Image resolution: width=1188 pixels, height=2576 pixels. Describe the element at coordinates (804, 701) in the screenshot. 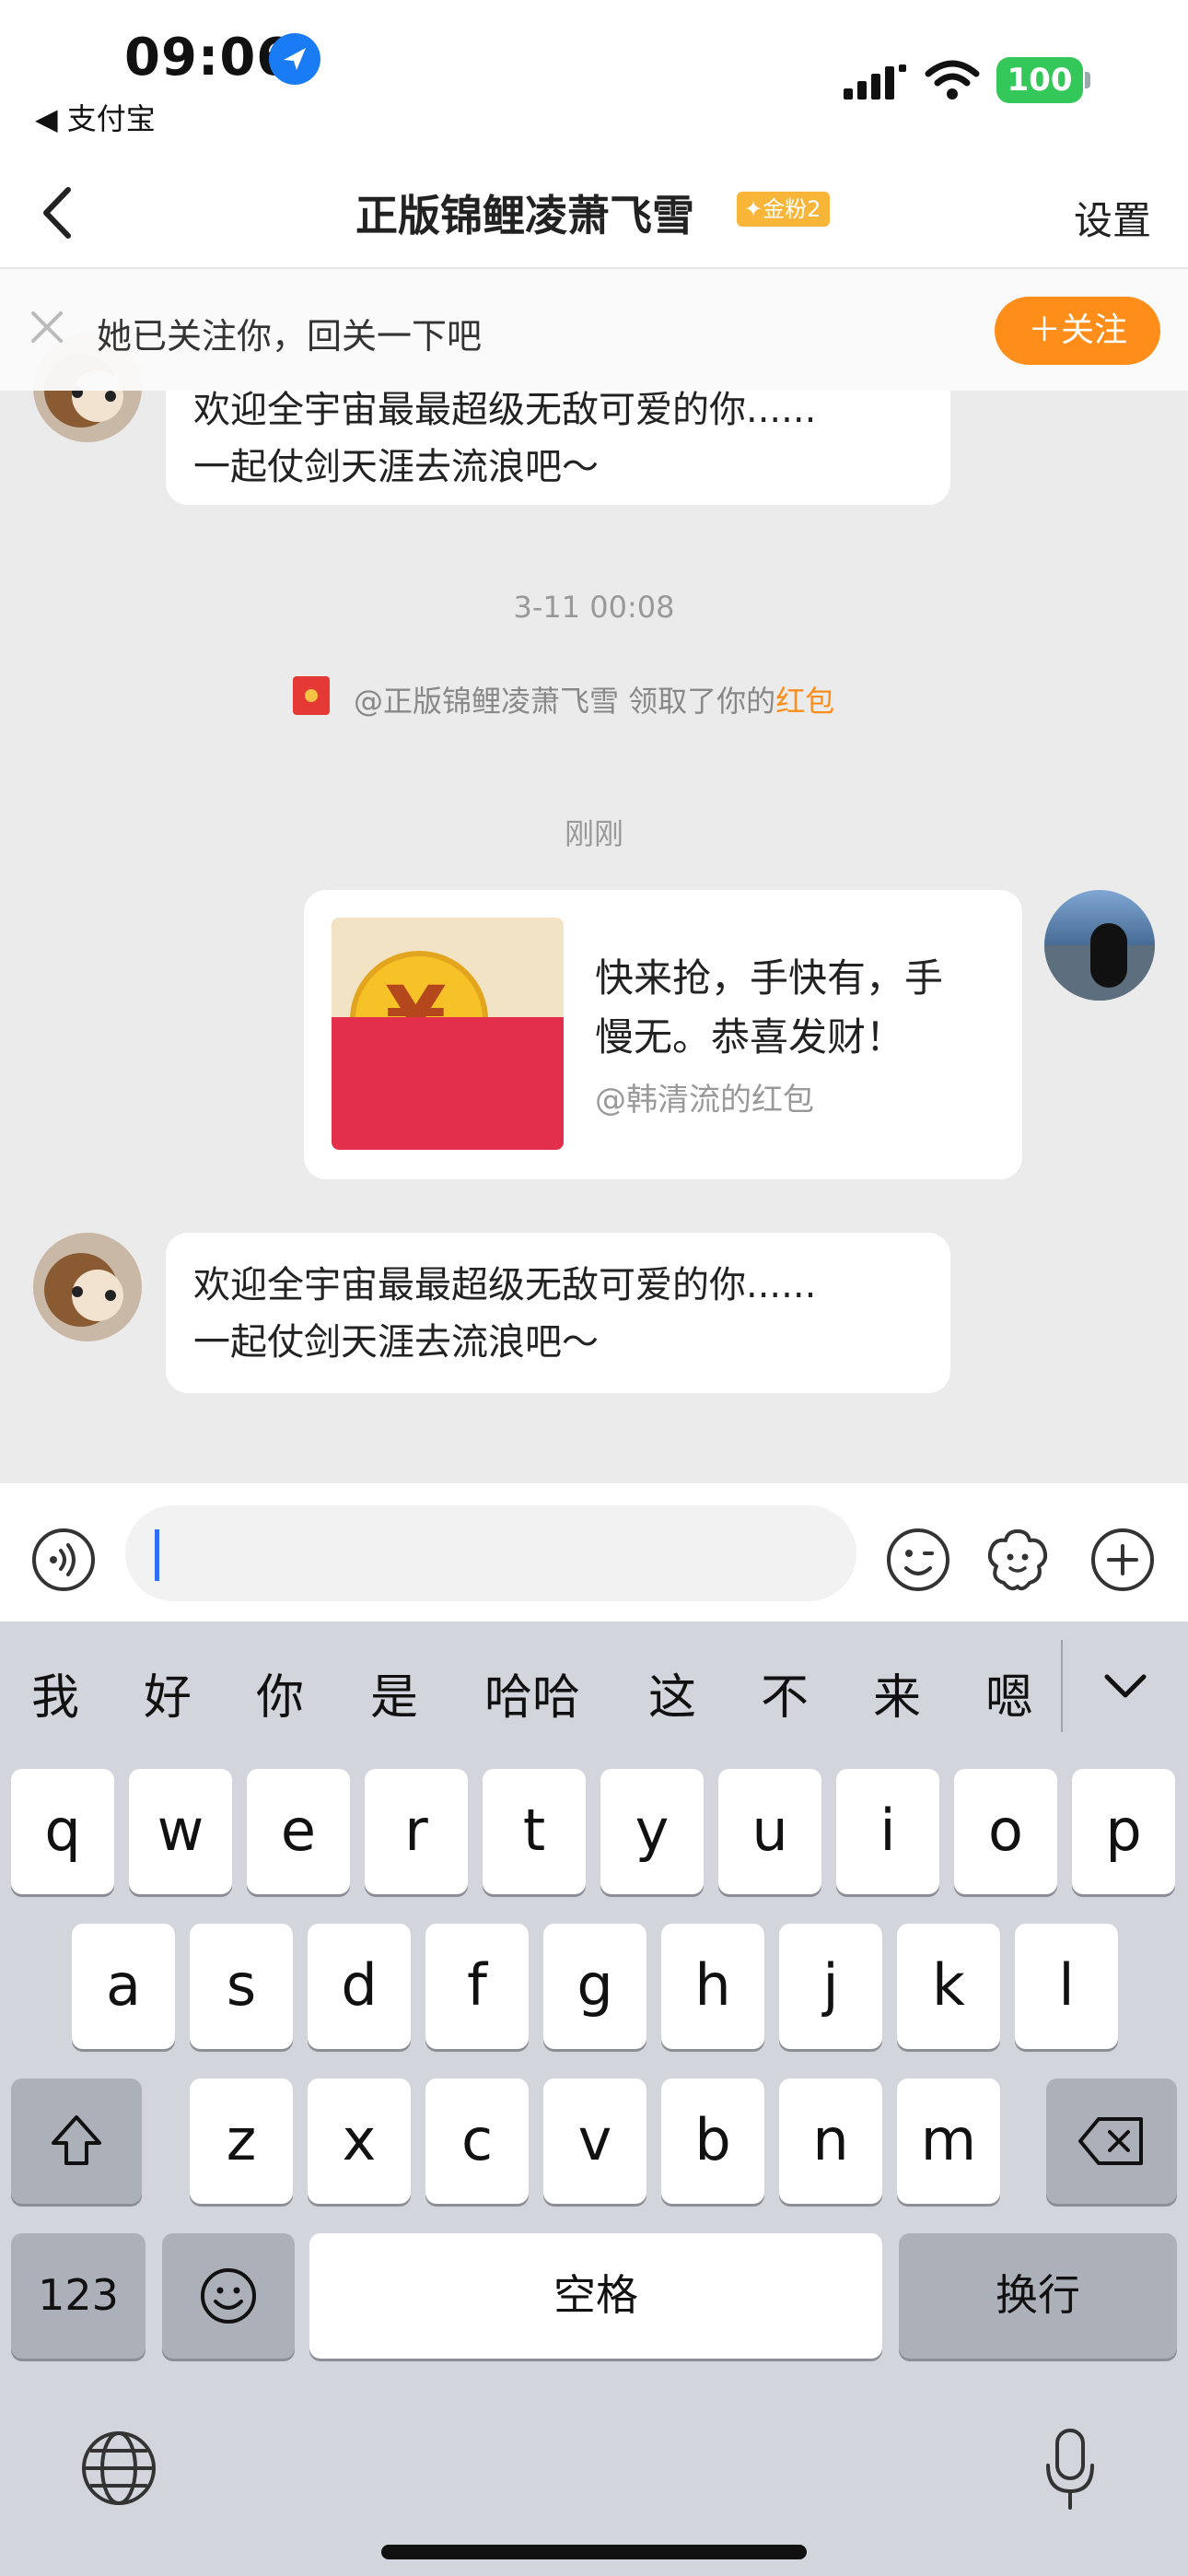

I see `red-packet-link: 红包` at that location.